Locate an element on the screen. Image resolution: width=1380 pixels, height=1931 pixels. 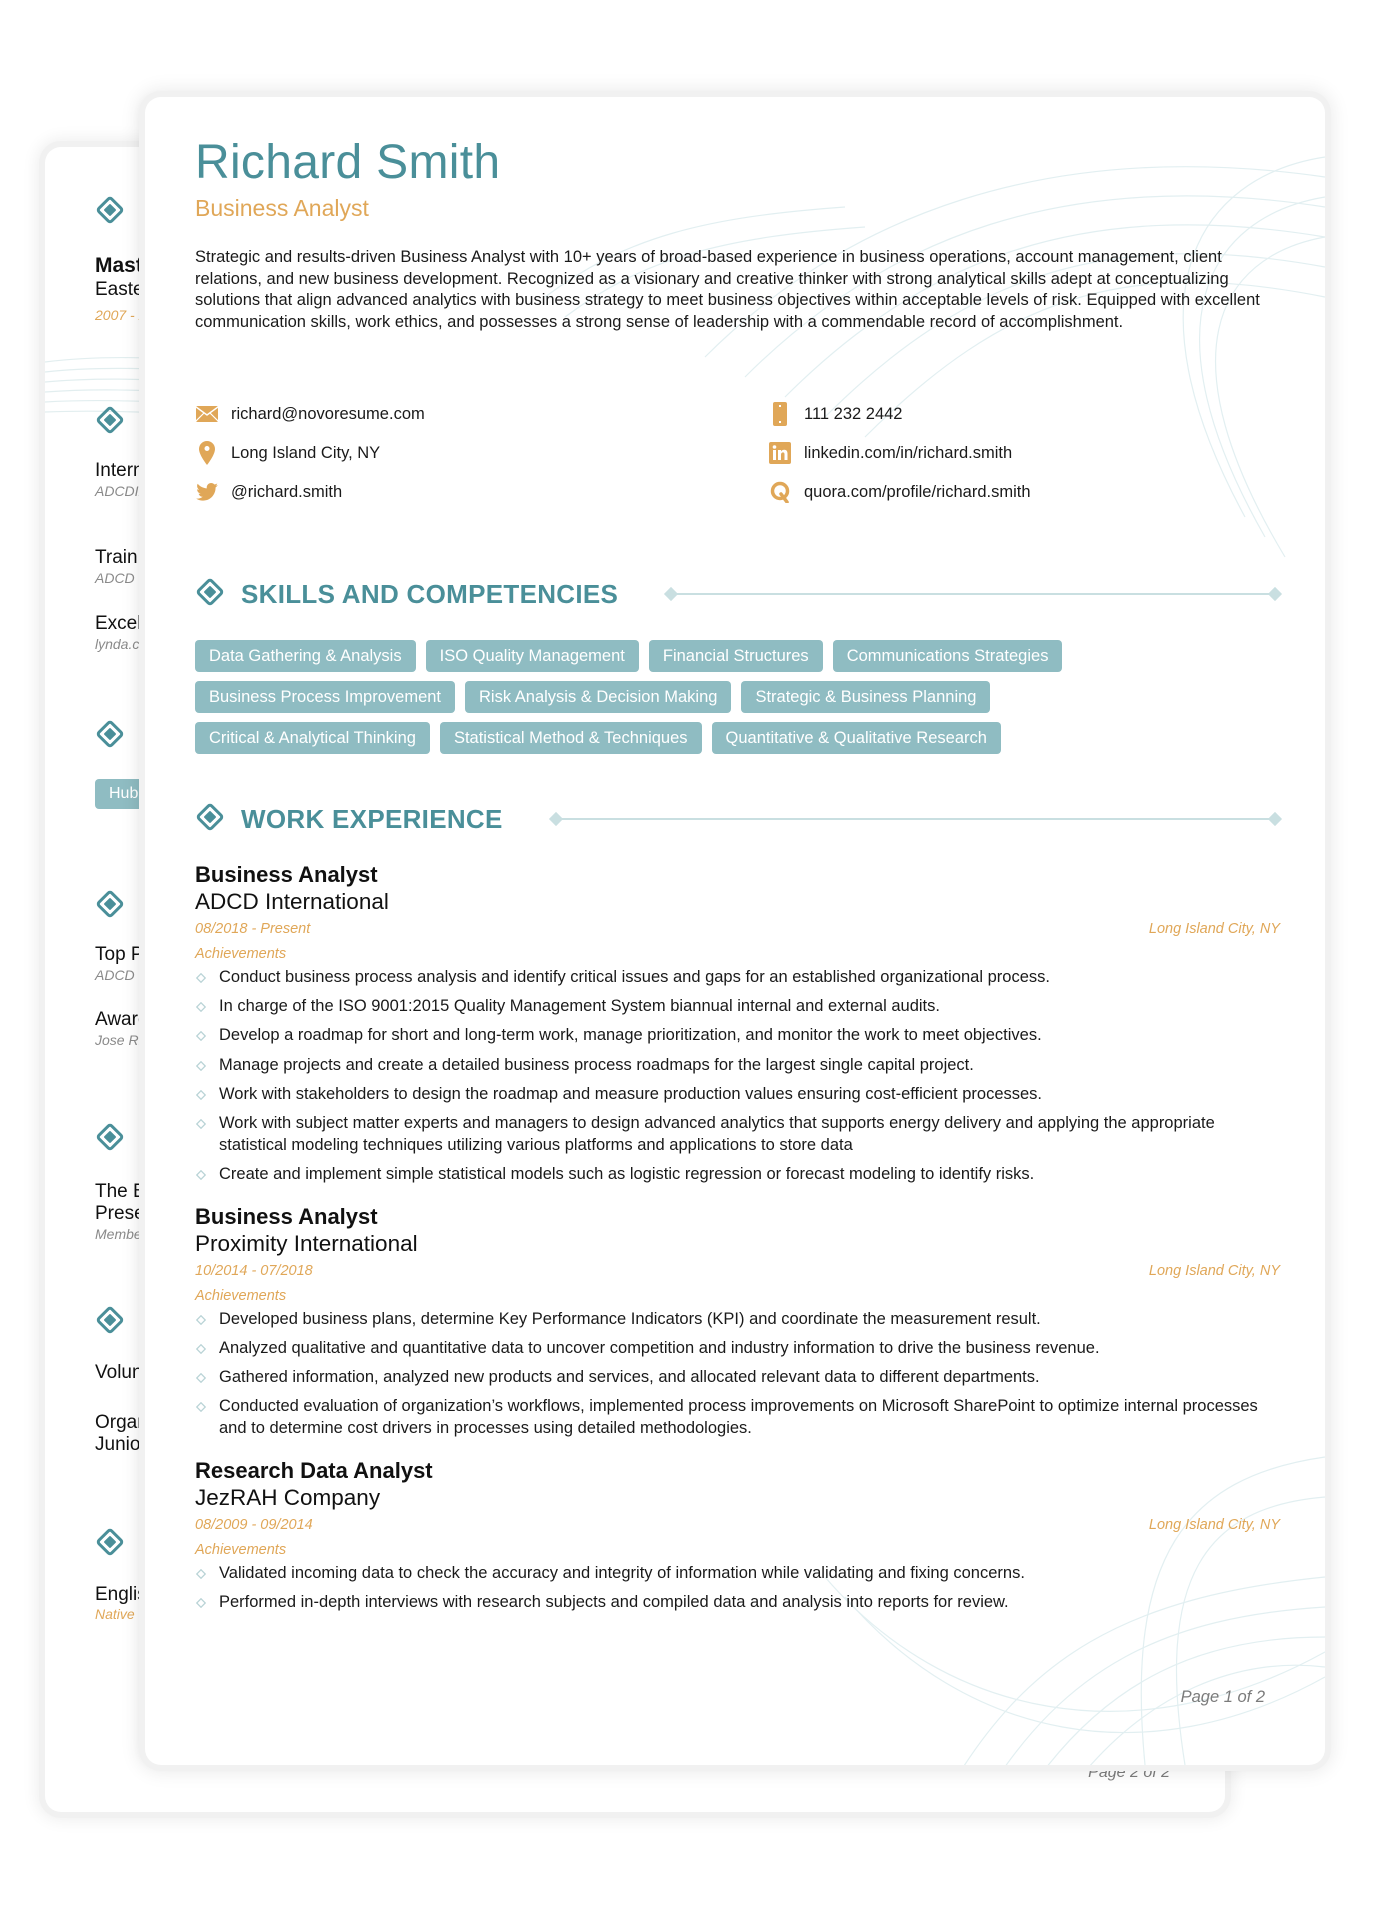
page-2-entry: Excel is located at coordinates (118, 624).